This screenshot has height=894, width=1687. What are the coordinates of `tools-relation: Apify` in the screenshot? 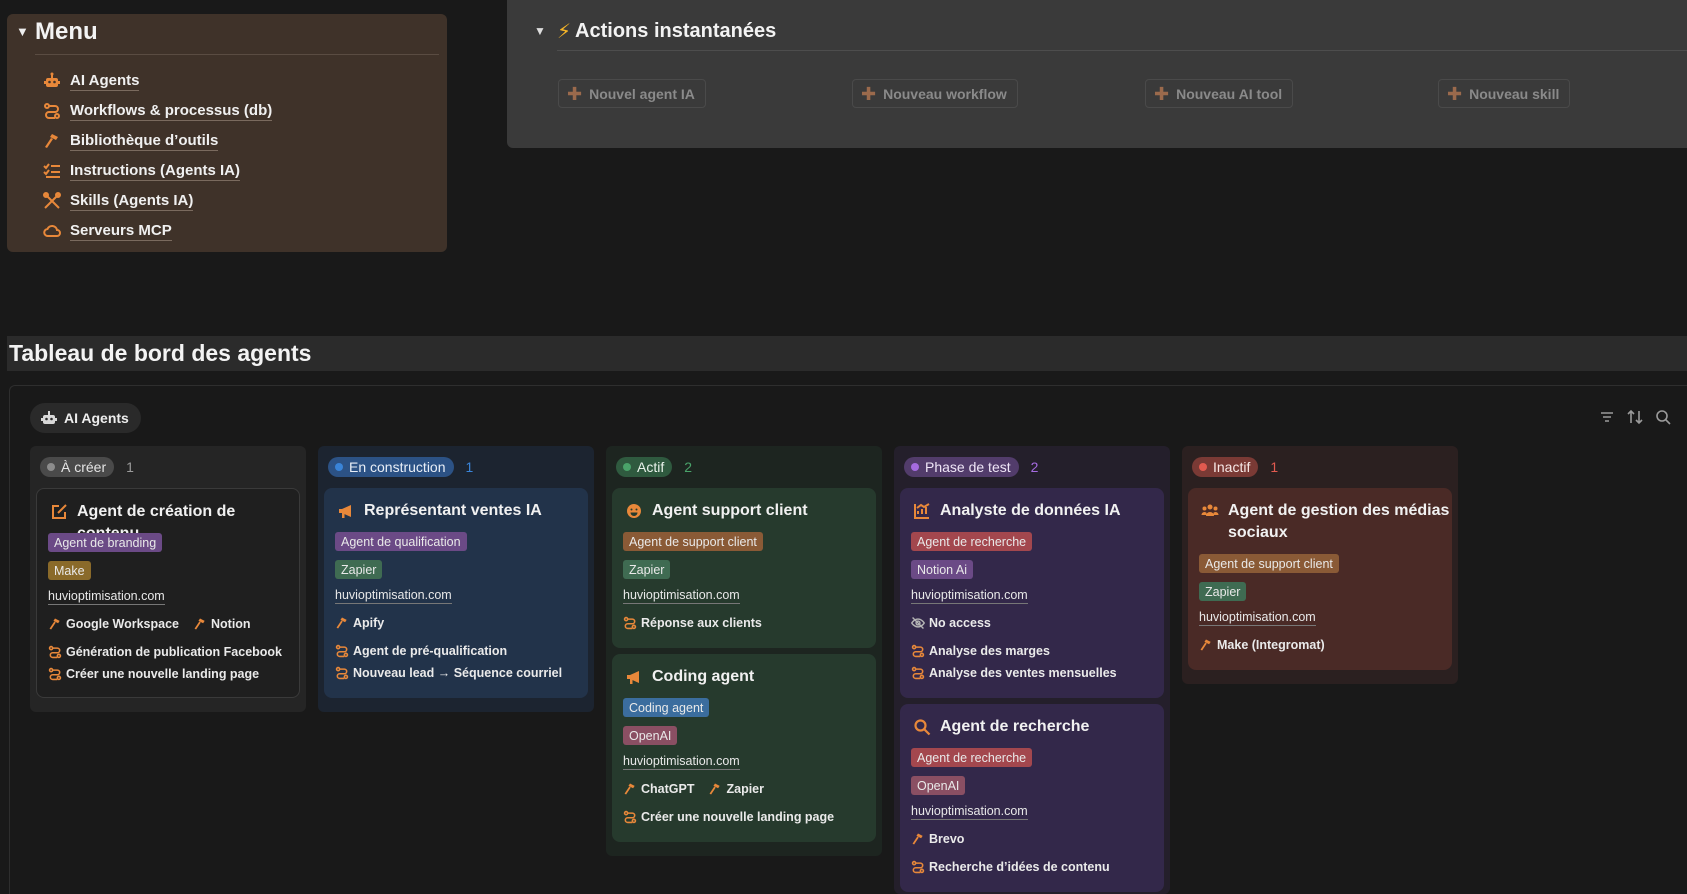 It's located at (359, 623).